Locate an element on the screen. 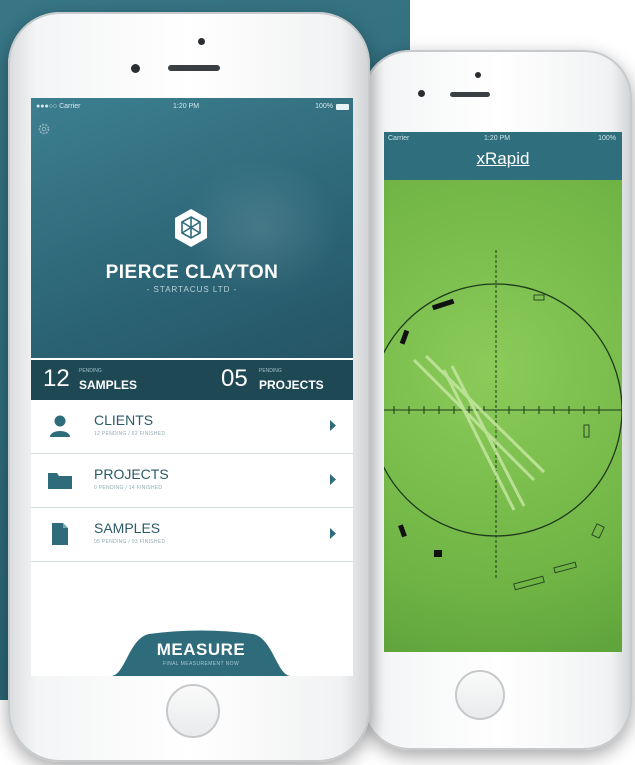 The height and width of the screenshot is (765, 635). menu-item-subtitle: 12 PENDING / 62 FINISHED is located at coordinates (130, 434).